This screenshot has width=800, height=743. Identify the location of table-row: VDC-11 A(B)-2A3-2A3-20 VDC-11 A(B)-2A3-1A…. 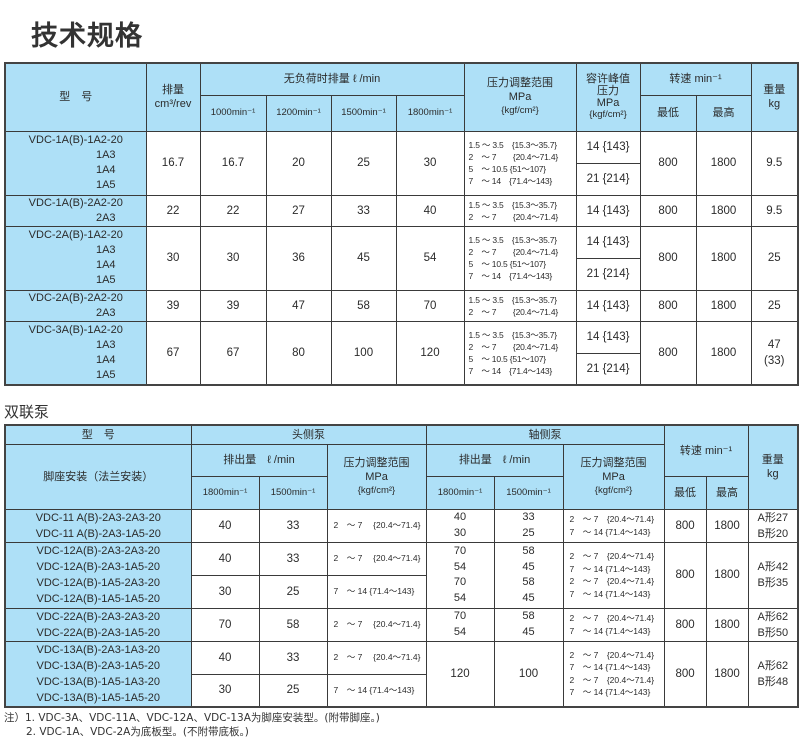
(401, 525).